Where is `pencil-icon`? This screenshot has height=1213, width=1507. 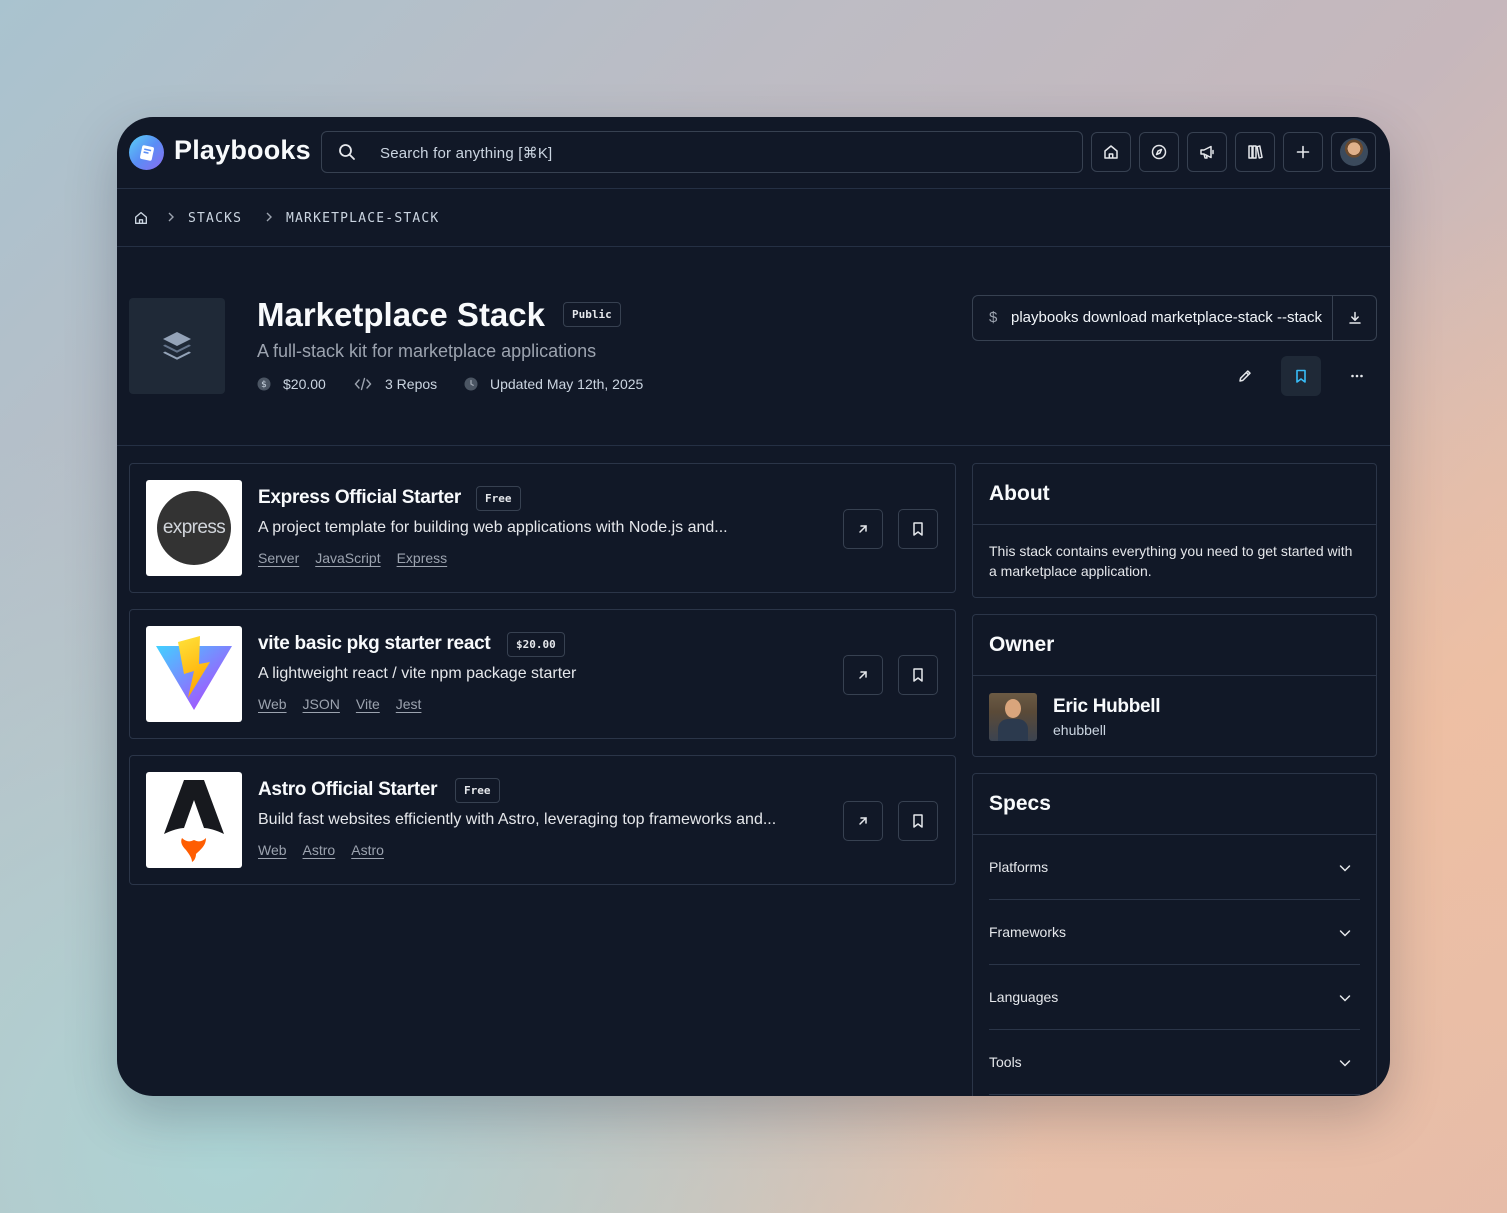
pencil-icon is located at coordinates (1245, 376).